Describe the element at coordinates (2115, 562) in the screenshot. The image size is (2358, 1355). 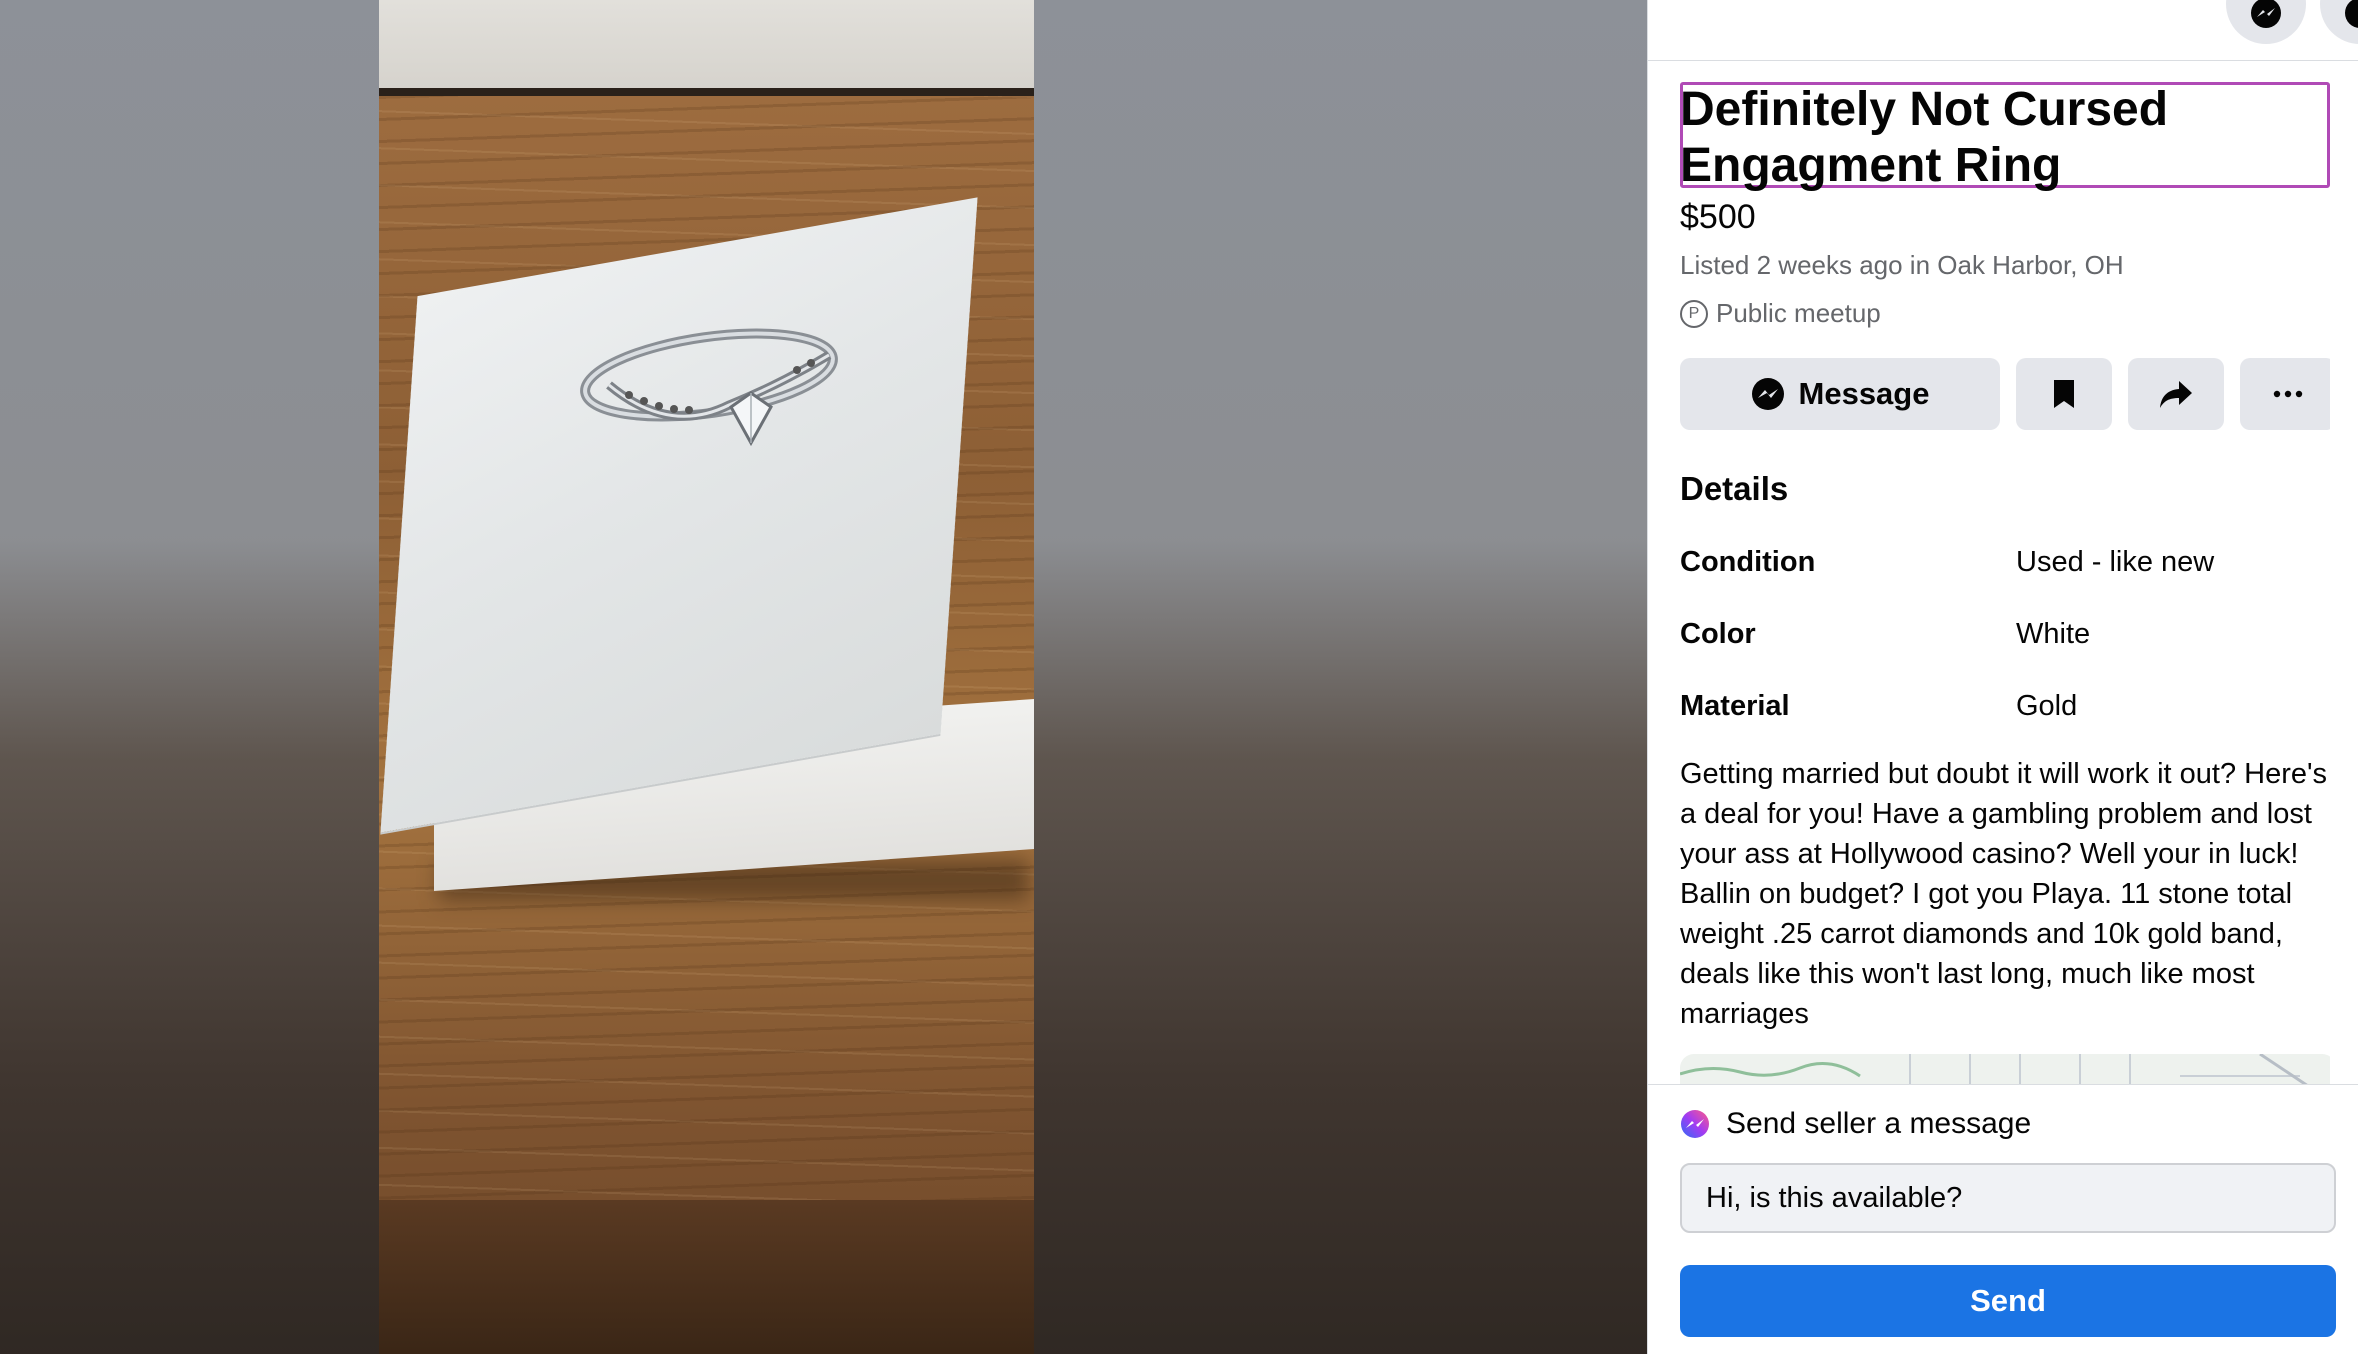
I see `detail-value: Used - like new` at that location.